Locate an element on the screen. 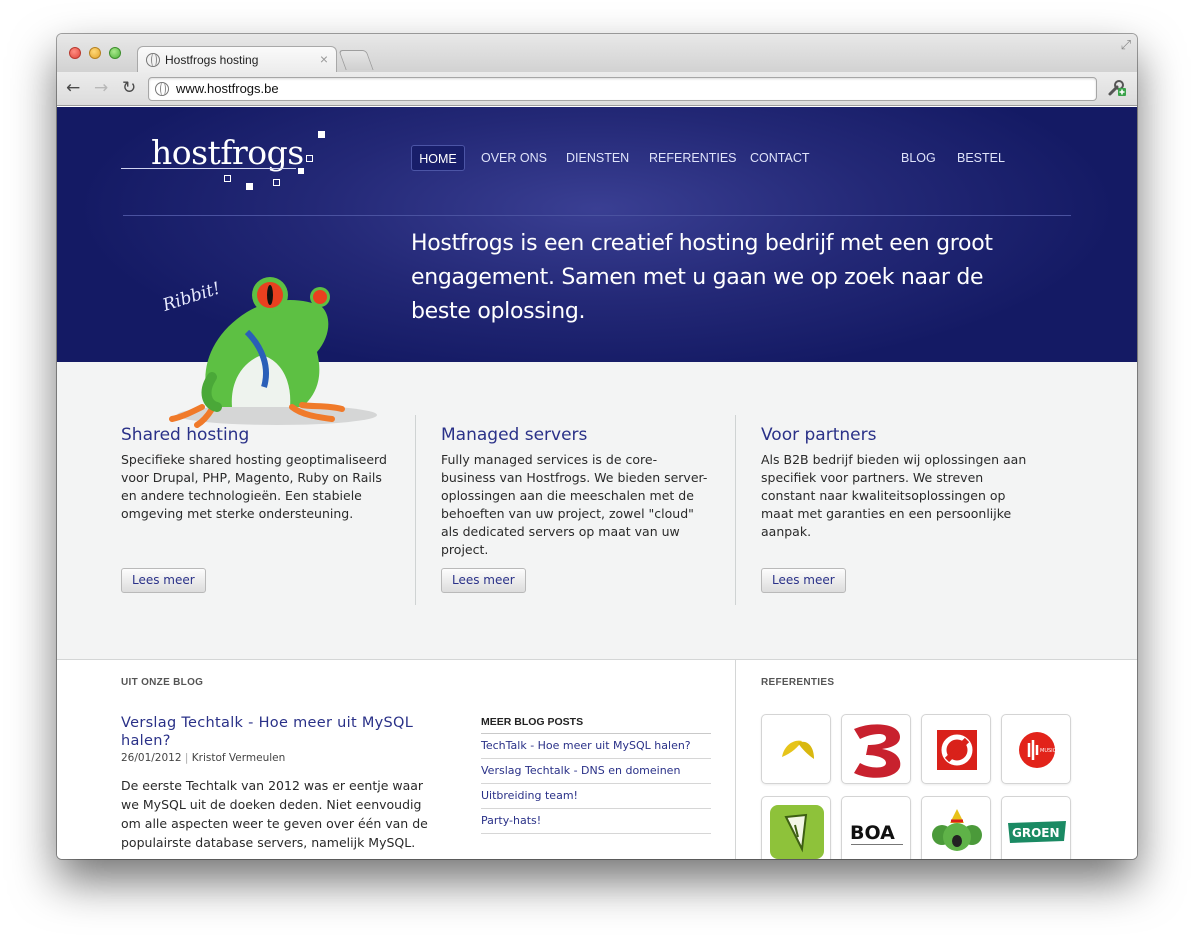 This screenshot has width=1193, height=938. bottom-divider is located at coordinates (735, 759).